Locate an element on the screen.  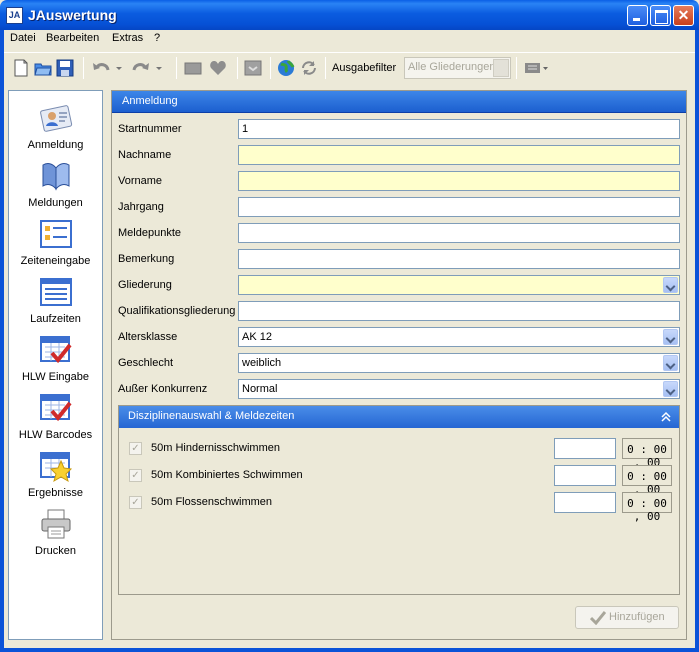
qualifikationsgliederung-field is located at coordinates (459, 311).